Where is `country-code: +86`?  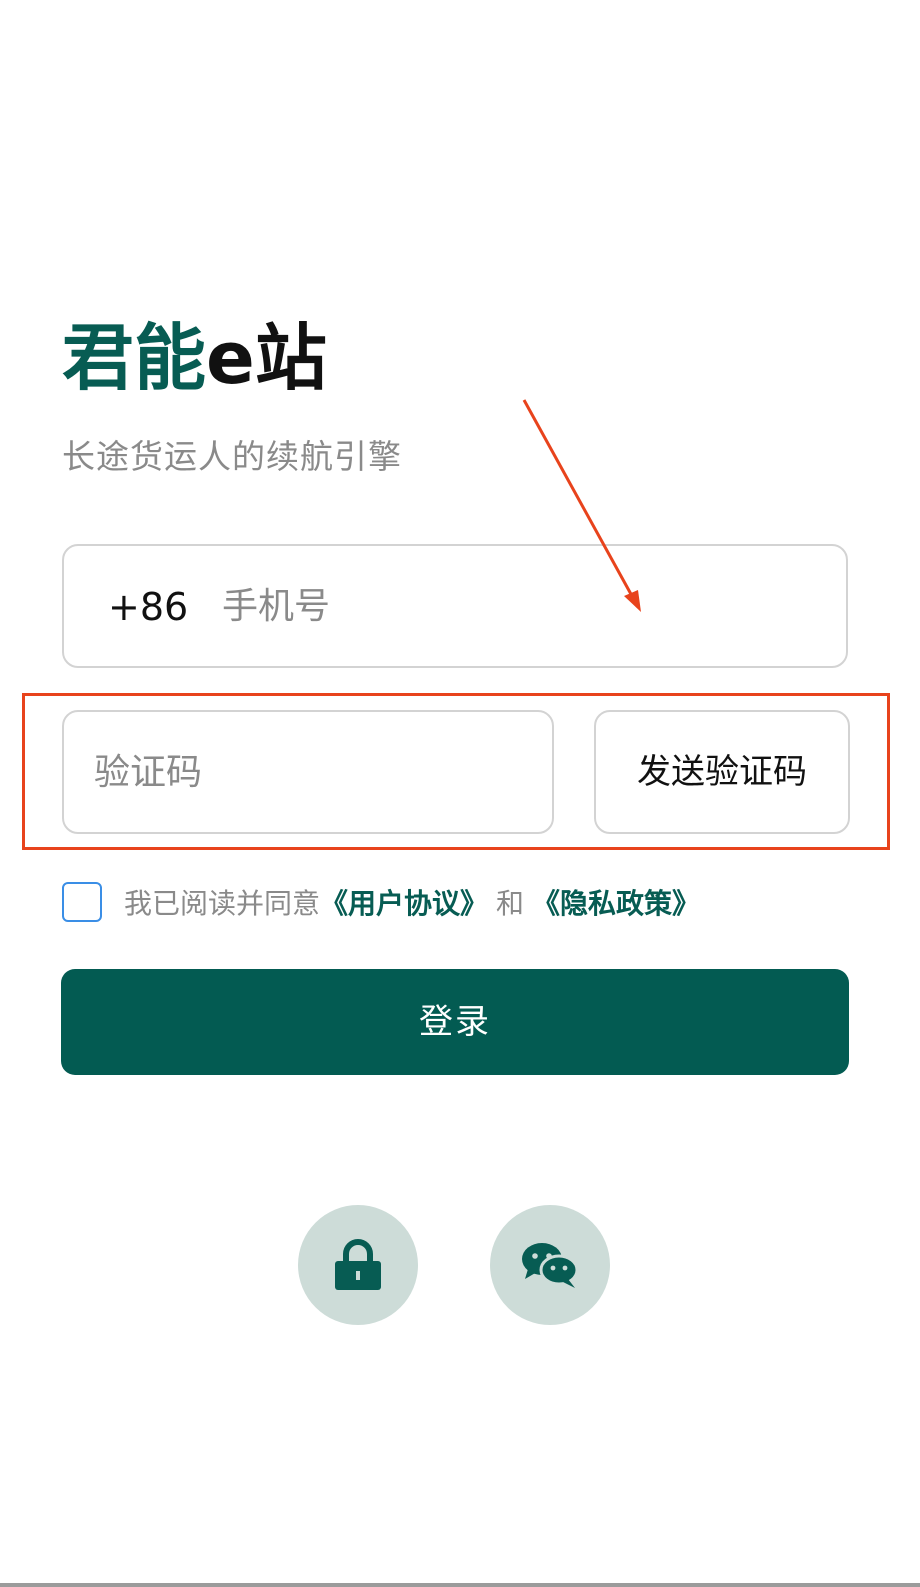
country-code: +86 is located at coordinates (148, 607).